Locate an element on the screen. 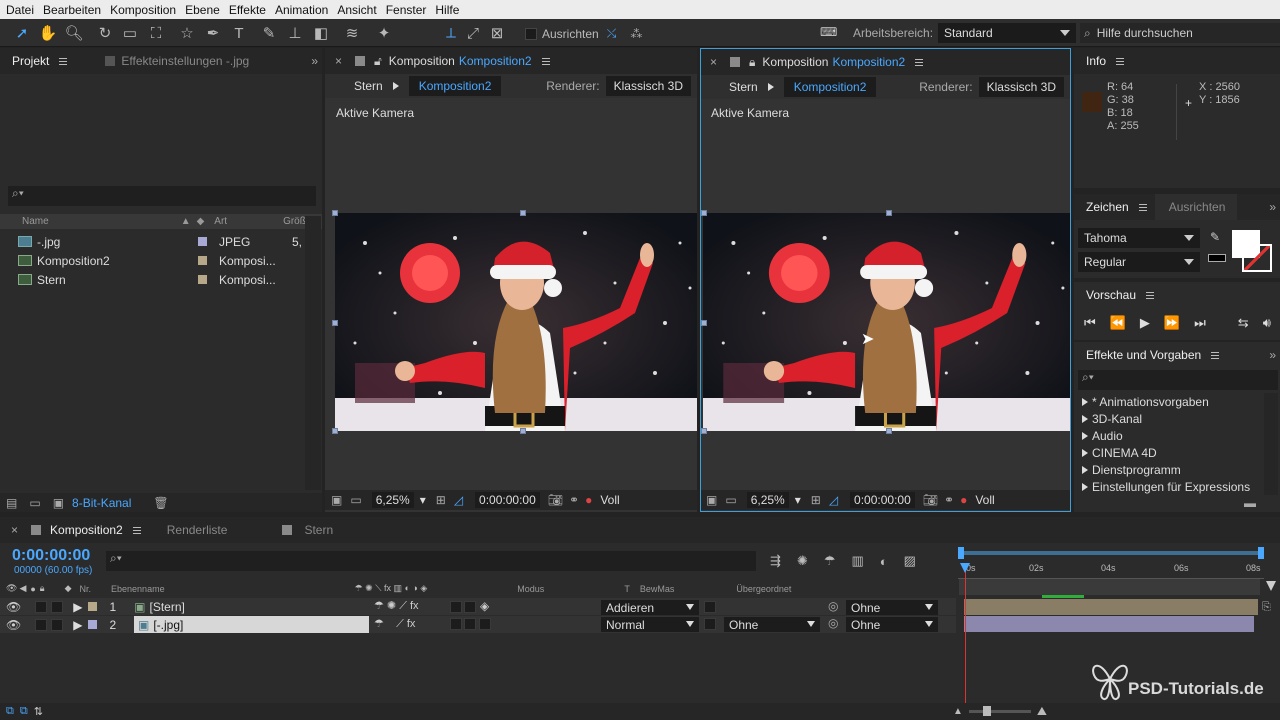 The image size is (1280, 720). shape-star-tool-icon: ☆ is located at coordinates (187, 33).